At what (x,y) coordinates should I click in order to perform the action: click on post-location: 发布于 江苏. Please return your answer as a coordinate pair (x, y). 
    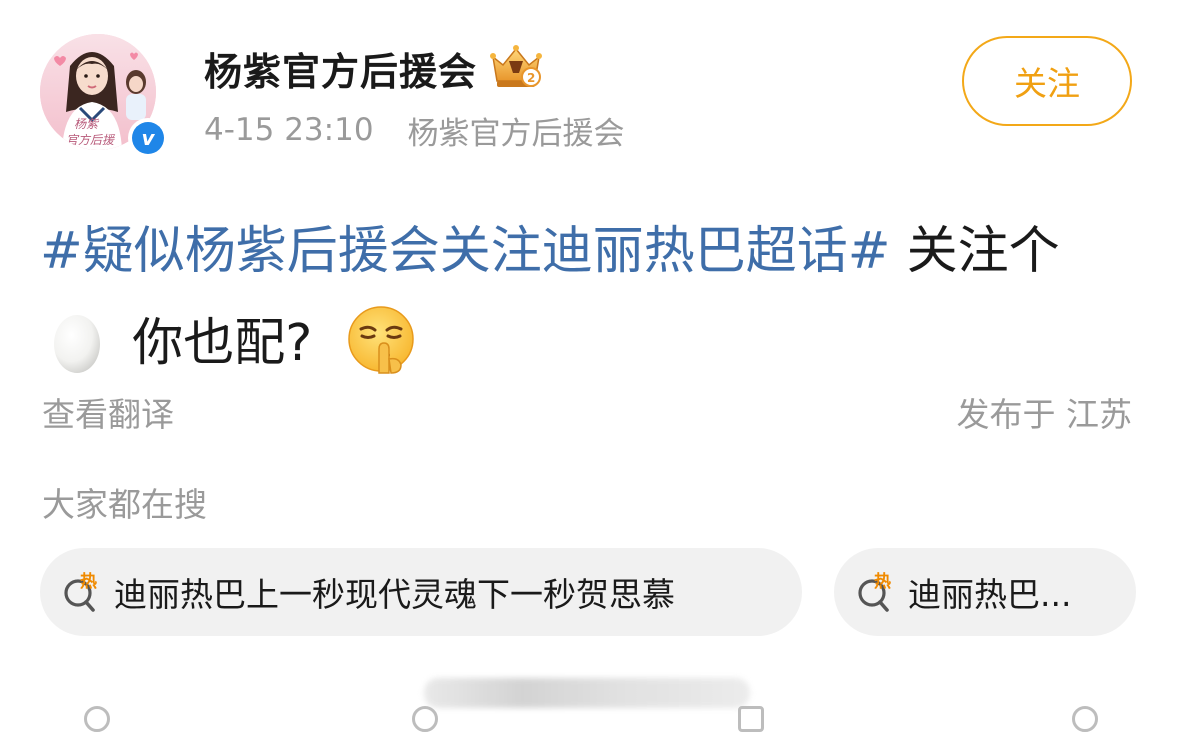
    Looking at the image, I should click on (1044, 414).